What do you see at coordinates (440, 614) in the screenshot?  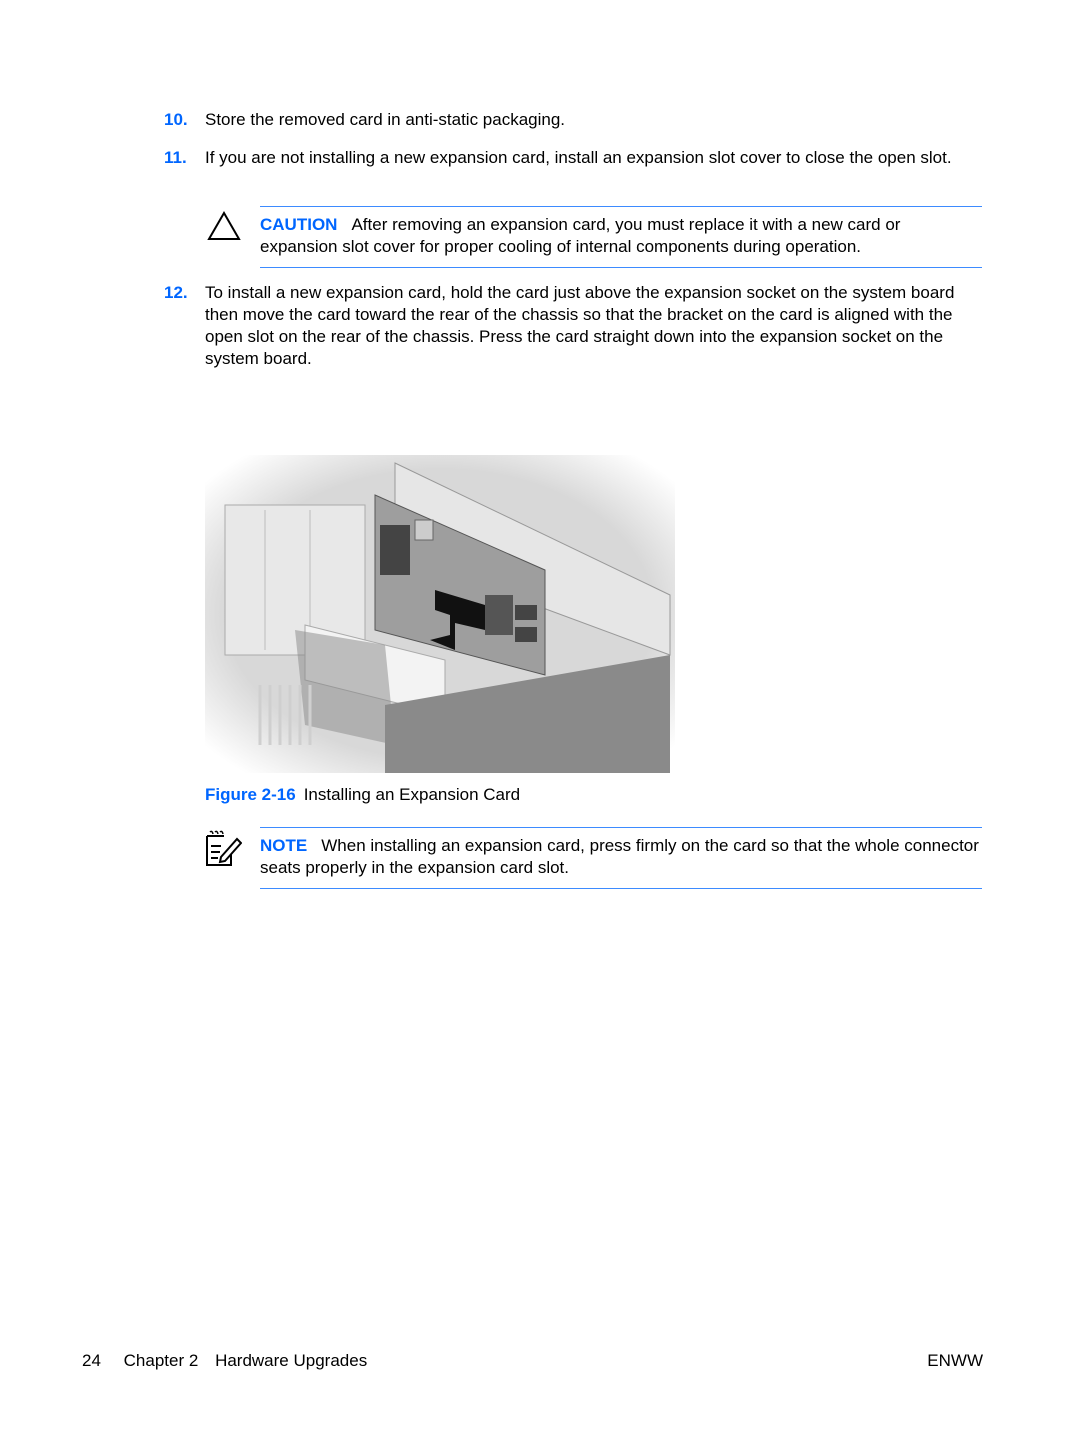 I see `expansion-card-illustration` at bounding box center [440, 614].